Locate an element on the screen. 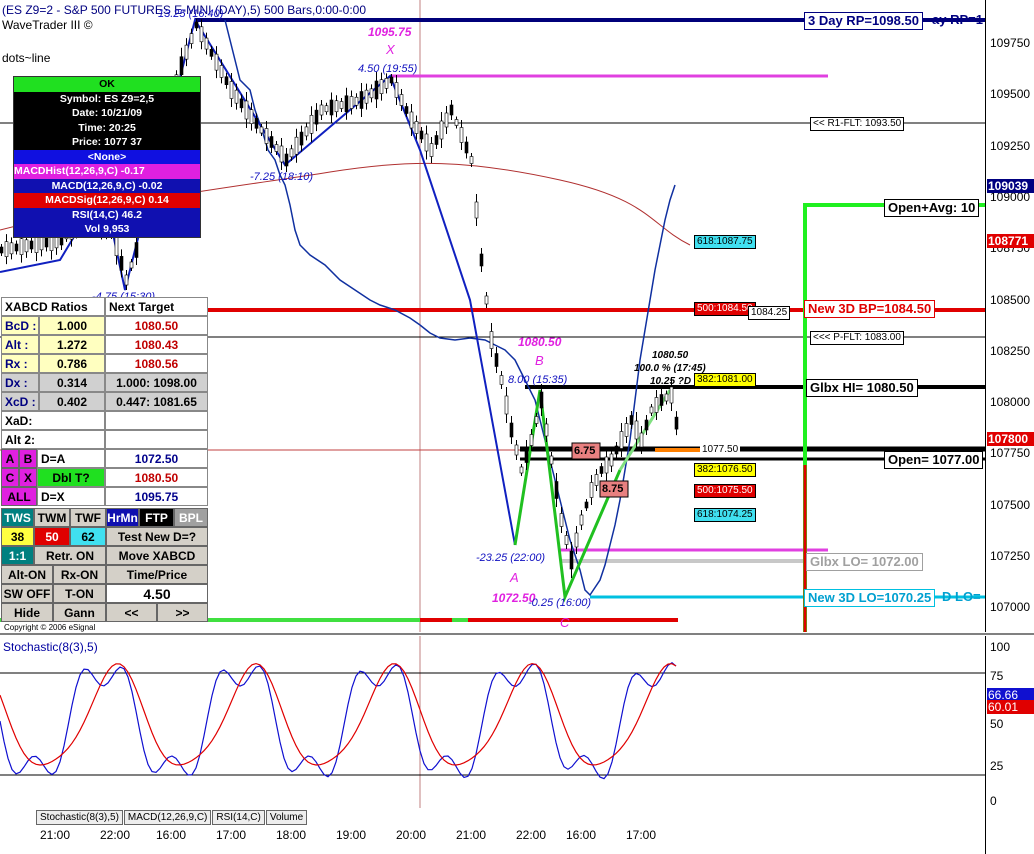 The image size is (1034, 854). d-x-label: D=X is located at coordinates (71, 496).